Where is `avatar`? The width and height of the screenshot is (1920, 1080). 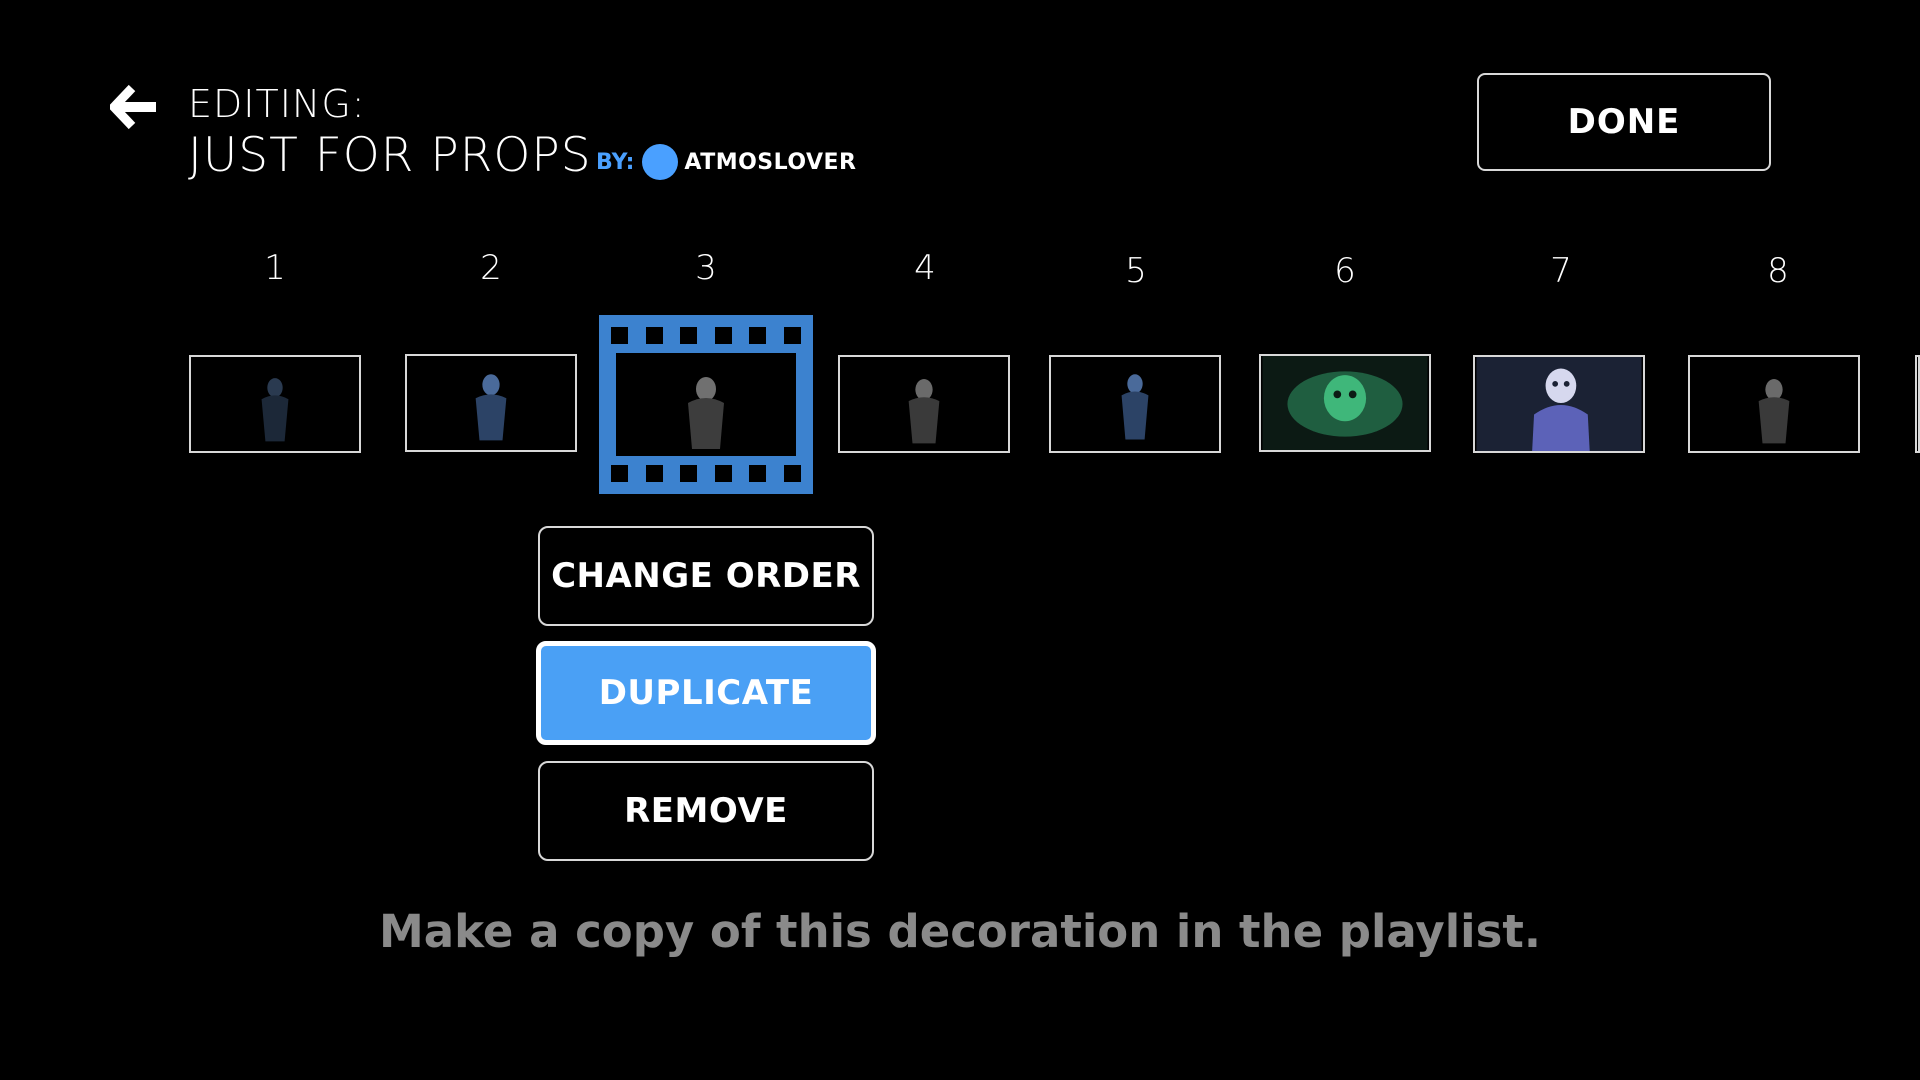 avatar is located at coordinates (660, 162).